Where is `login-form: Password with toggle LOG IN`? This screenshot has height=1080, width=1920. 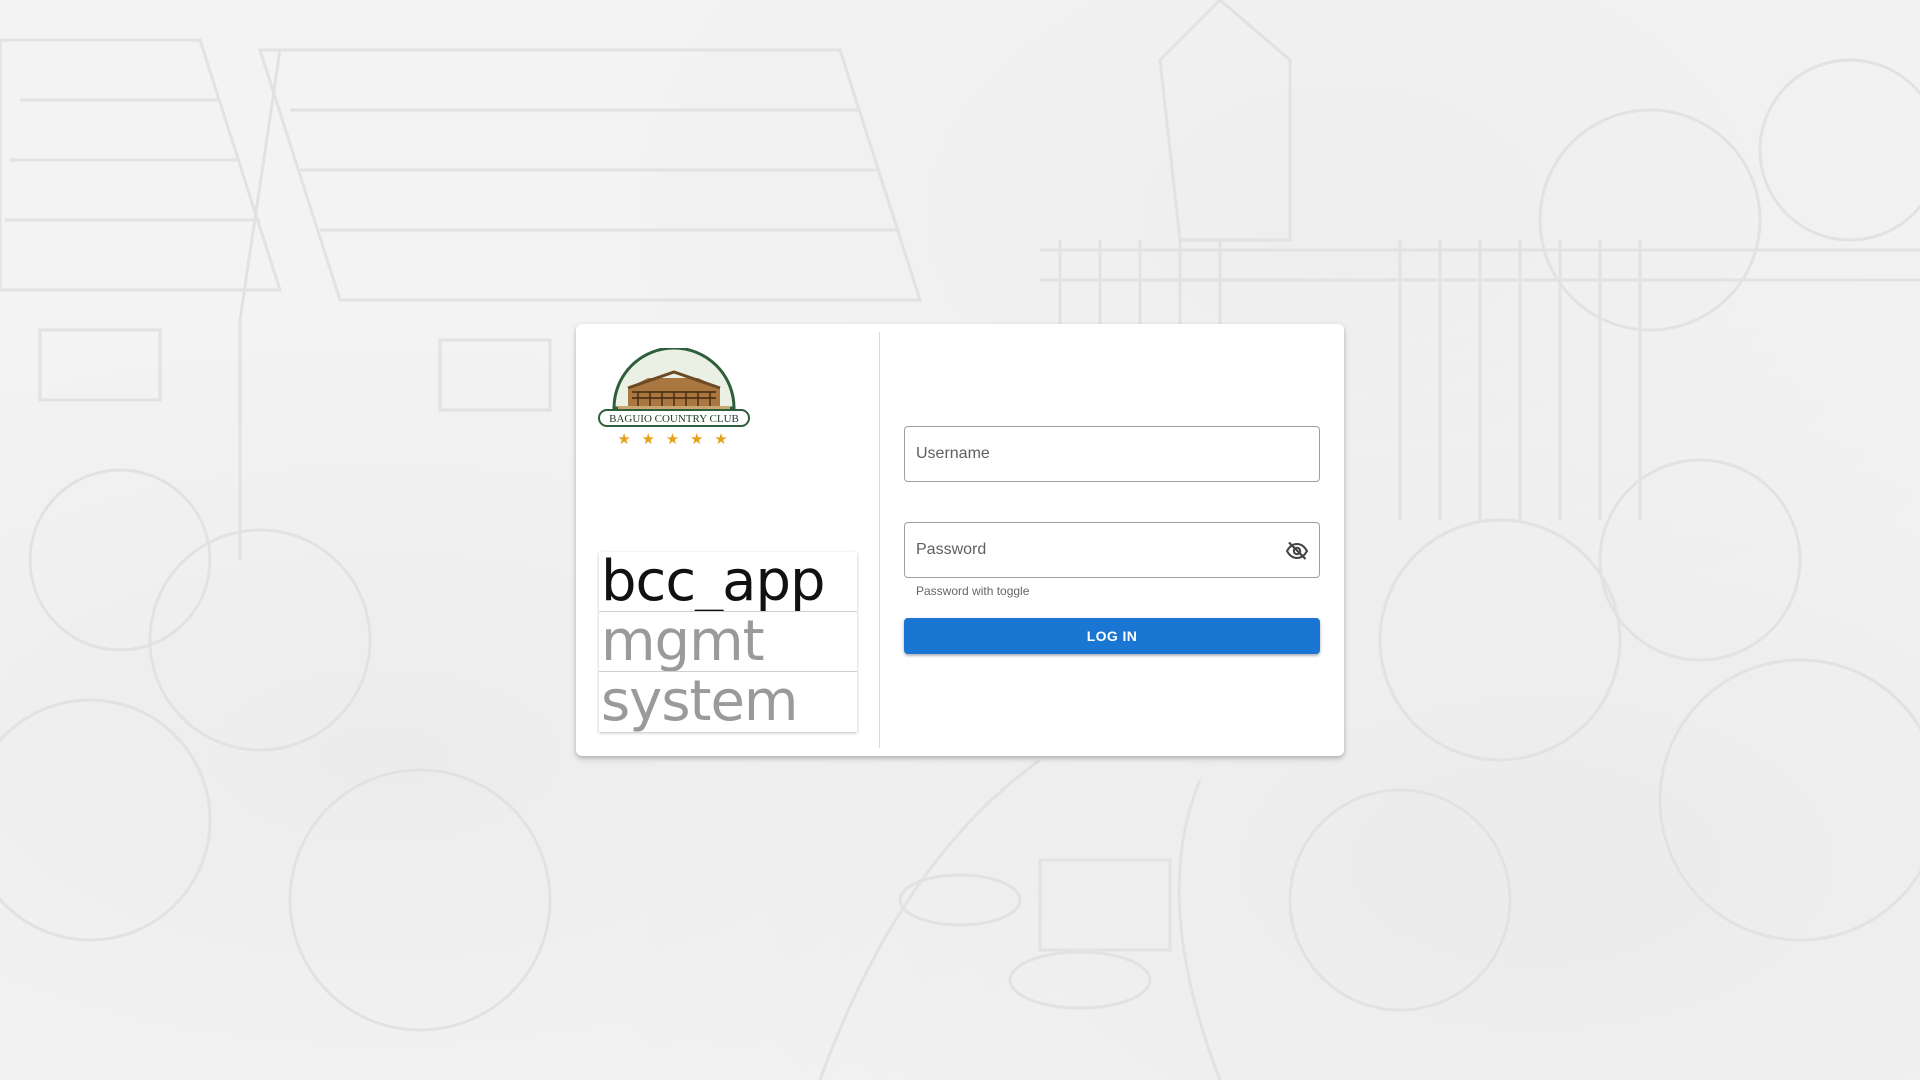
login-form: Password with toggle LOG IN is located at coordinates (1112, 540).